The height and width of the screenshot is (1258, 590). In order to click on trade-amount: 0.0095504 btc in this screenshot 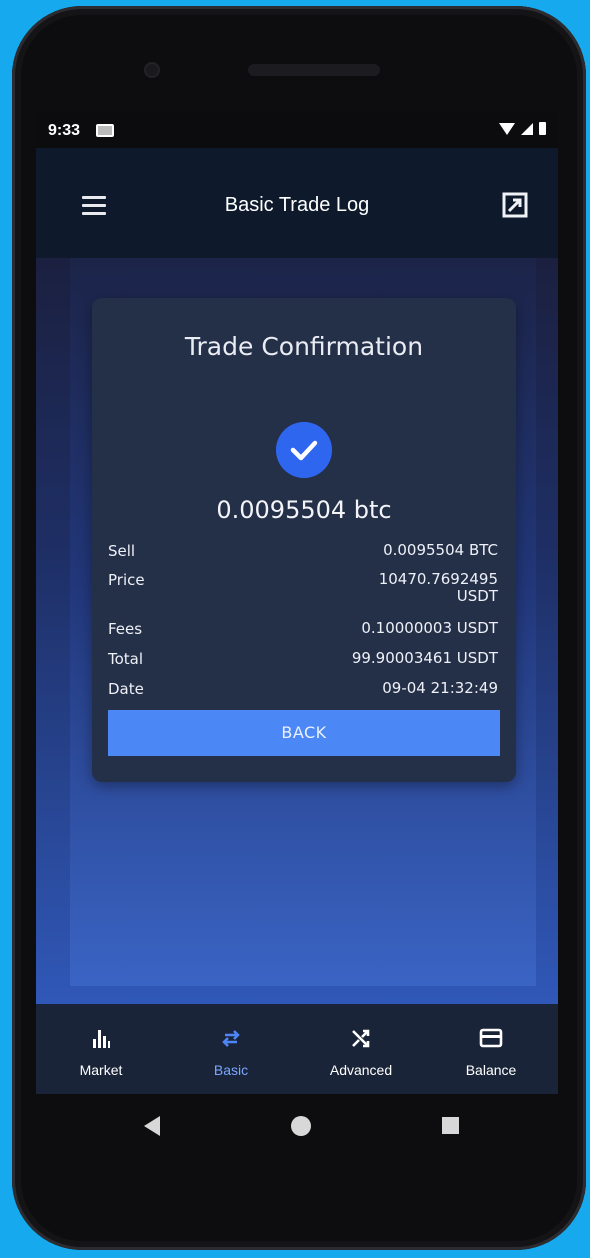, I will do `click(304, 510)`.